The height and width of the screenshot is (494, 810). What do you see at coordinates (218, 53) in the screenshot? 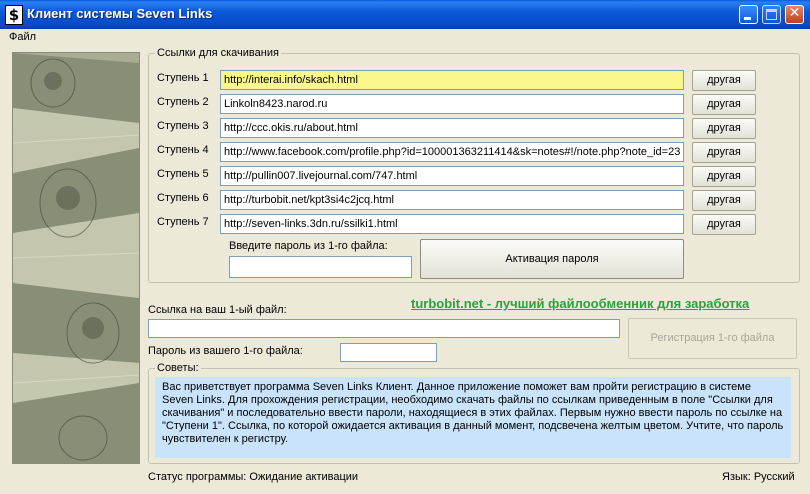
I see `download-links-legend: Ссылки для скачивания` at bounding box center [218, 53].